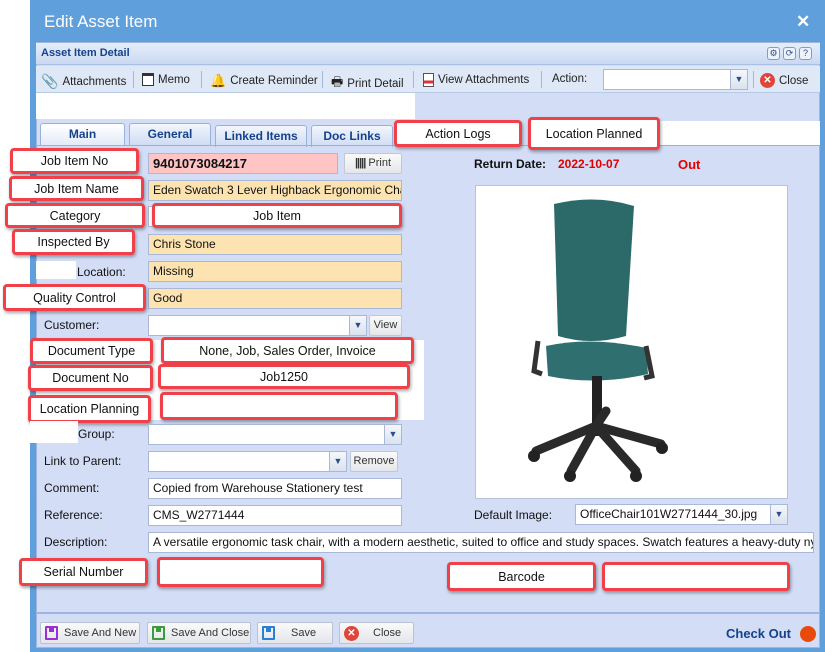  Describe the element at coordinates (247, 461) in the screenshot. I see `link-to-parent-select: ▼` at that location.